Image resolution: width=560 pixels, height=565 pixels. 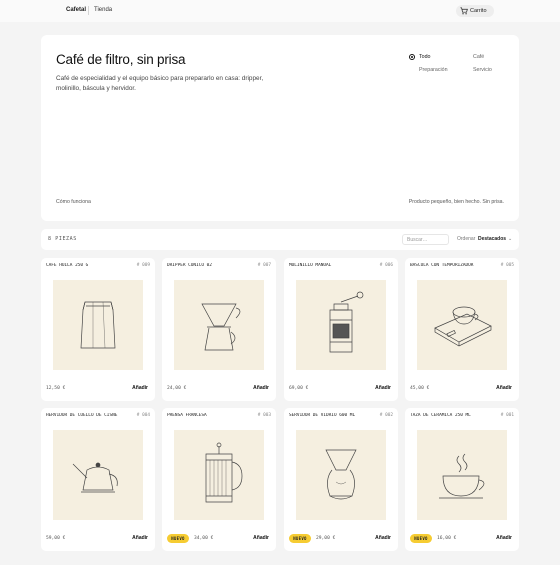 What do you see at coordinates (56, 388) in the screenshot?
I see `product-price: 12,50 €` at bounding box center [56, 388].